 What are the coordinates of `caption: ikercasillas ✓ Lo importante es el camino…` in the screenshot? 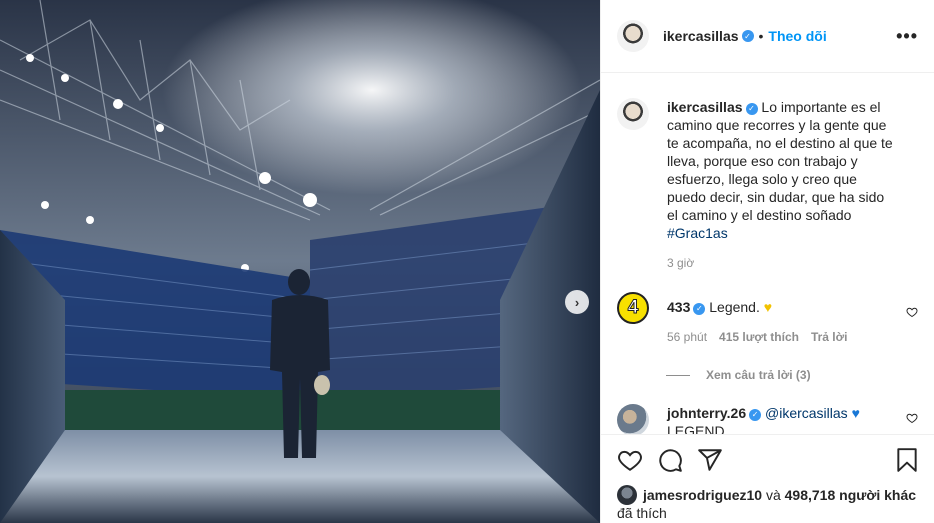 It's located at (767, 185).